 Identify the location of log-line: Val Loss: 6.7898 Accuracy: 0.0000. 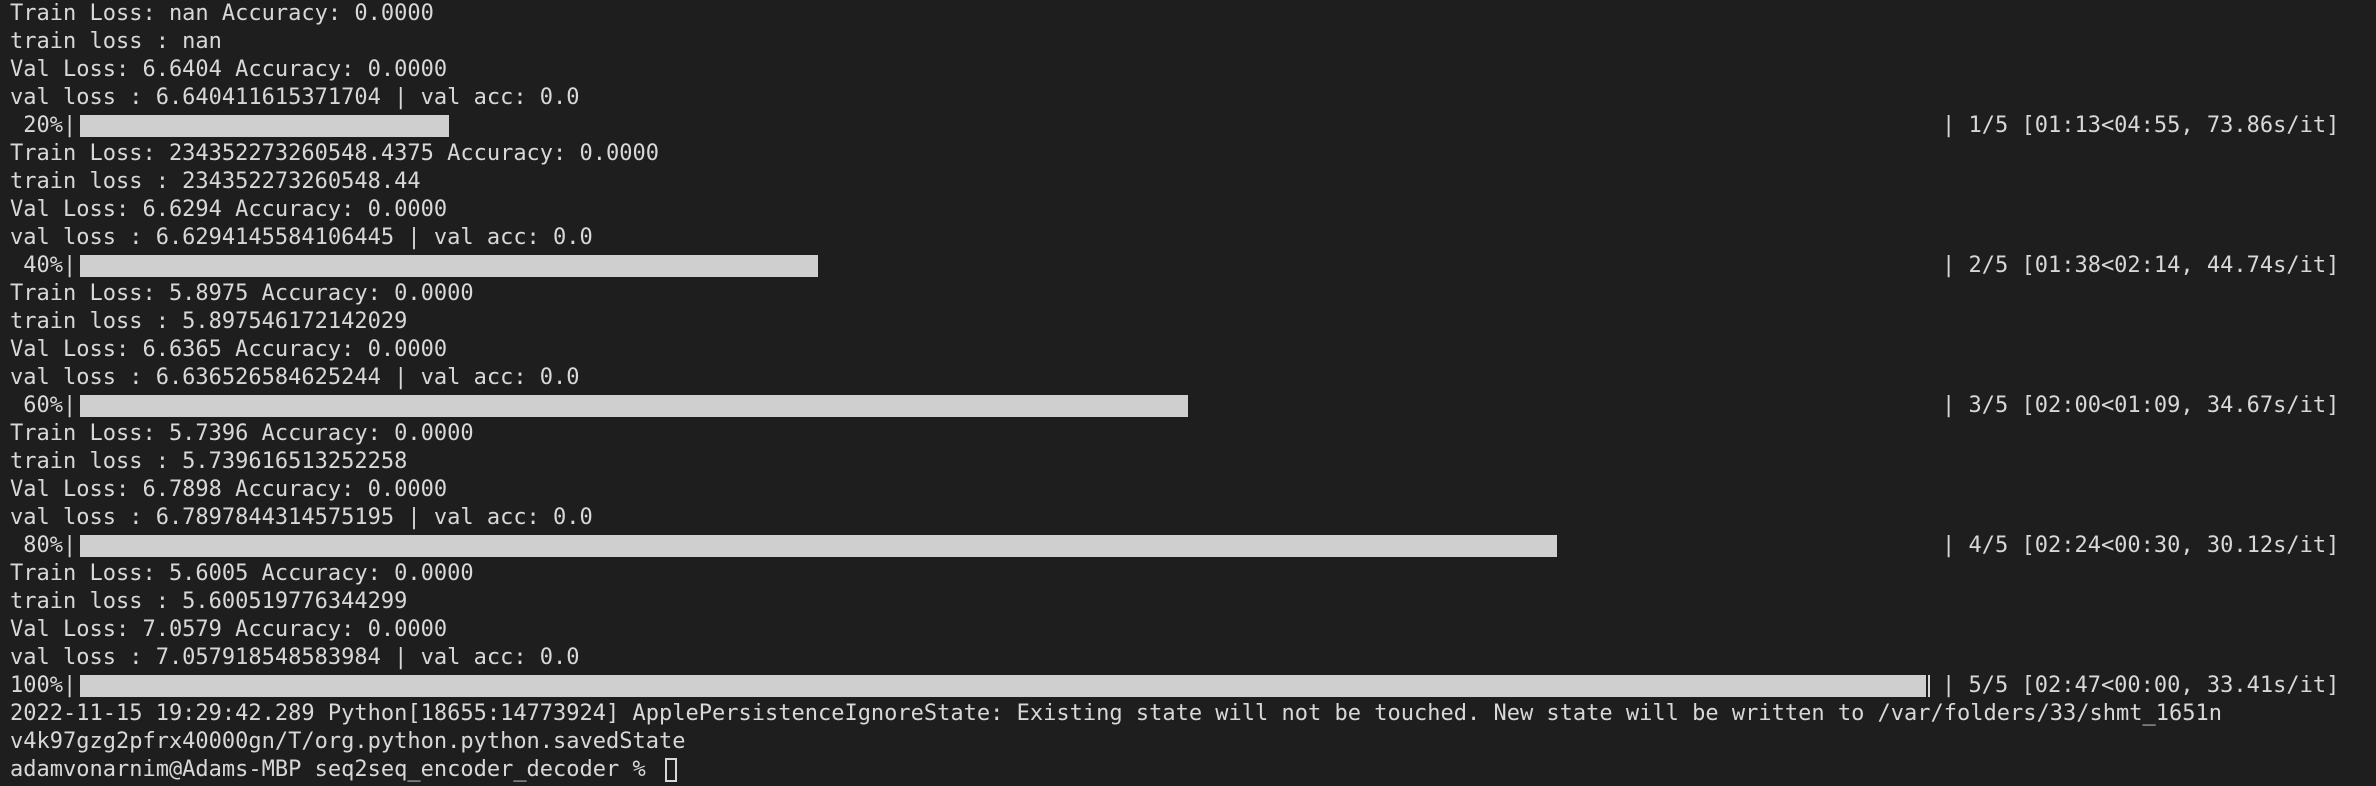
(229, 489).